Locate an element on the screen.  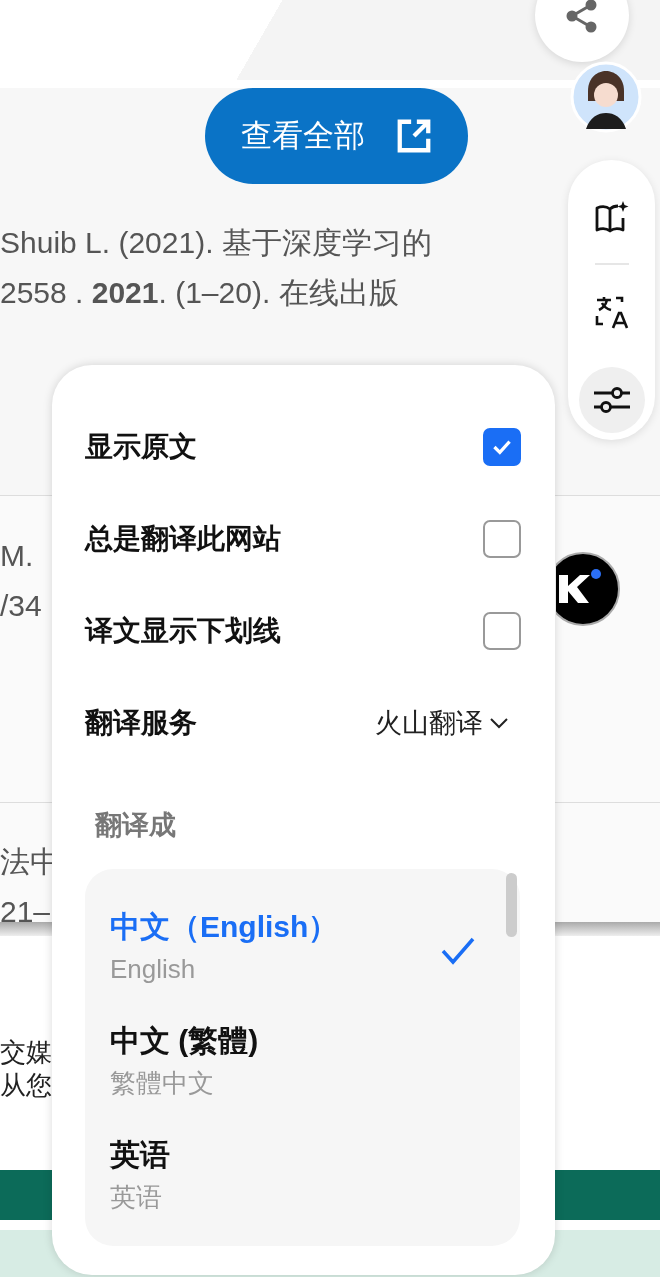
notice-text: 交媒 is located at coordinates (26, 1052).